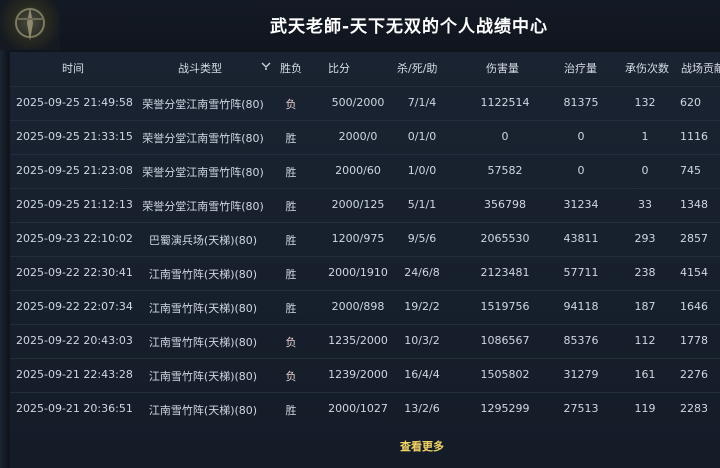 This screenshot has width=720, height=468. Describe the element at coordinates (200, 68) in the screenshot. I see `header-type: 战斗类型` at that location.